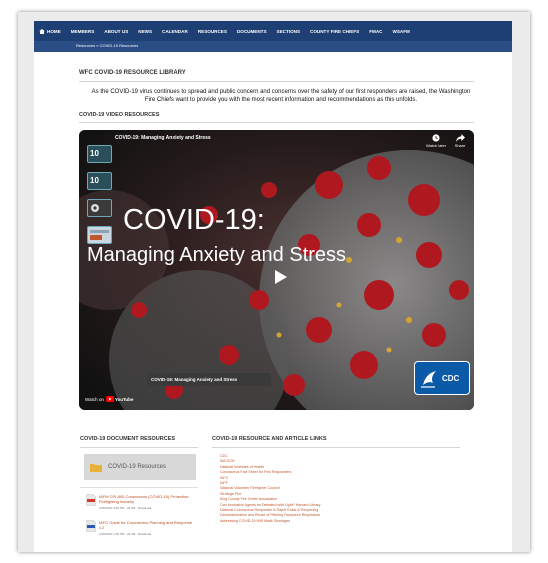 Image resolution: width=548 pixels, height=563 pixels. Describe the element at coordinates (119, 115) in the screenshot. I see `video-heading: COVID-19 VIDEO RESOURCES` at that location.